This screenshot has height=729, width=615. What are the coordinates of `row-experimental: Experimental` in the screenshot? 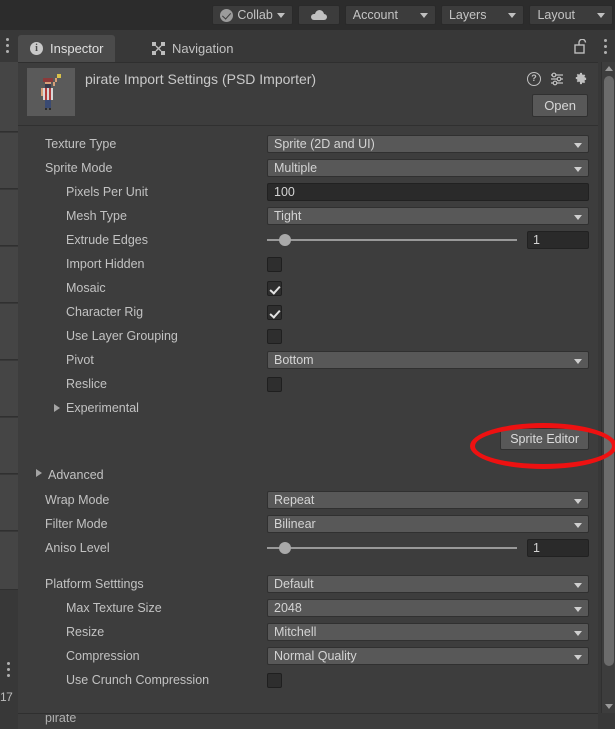 It's located at (308, 408).